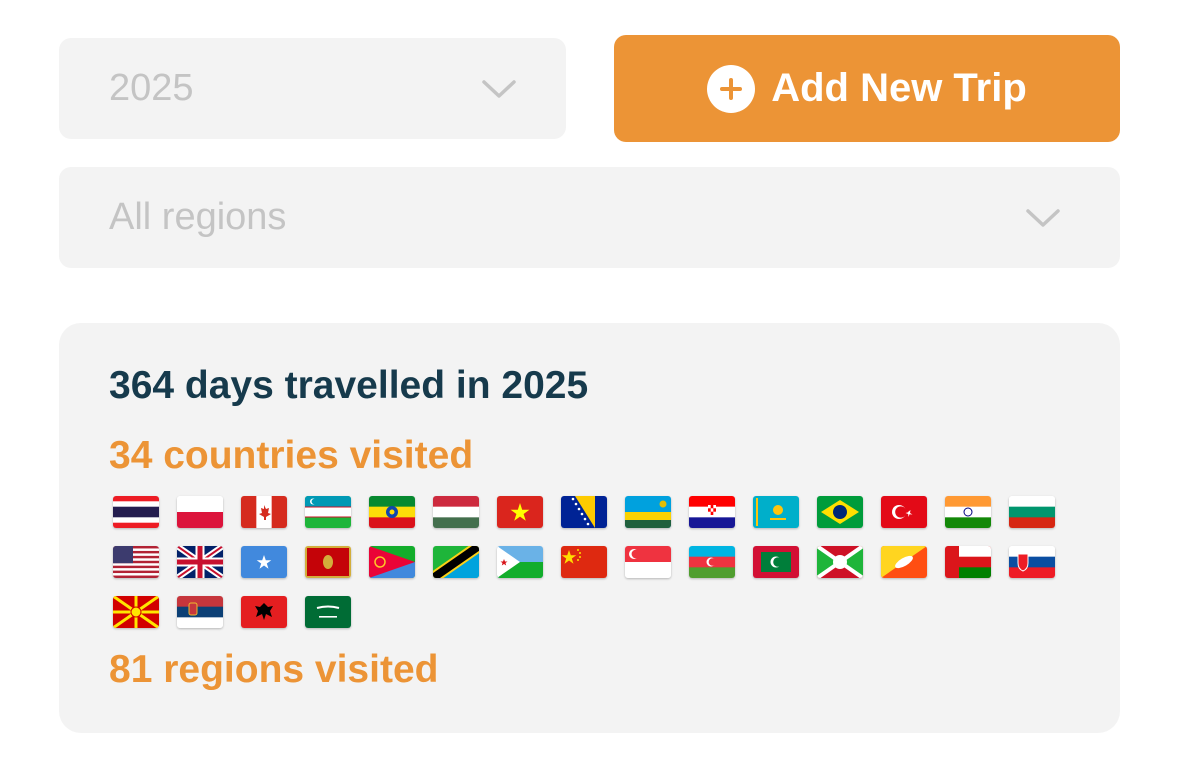  What do you see at coordinates (840, 512) in the screenshot?
I see `brazil-flag-icon` at bounding box center [840, 512].